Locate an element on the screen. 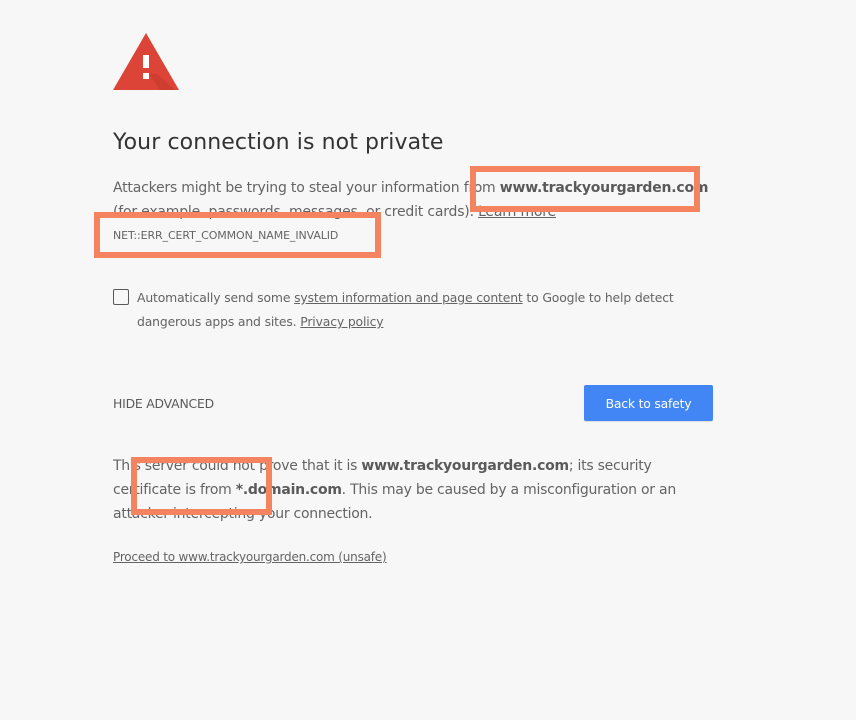 This screenshot has width=856, height=720. hide-advanced-button: HIDE ADVANCED is located at coordinates (163, 403).